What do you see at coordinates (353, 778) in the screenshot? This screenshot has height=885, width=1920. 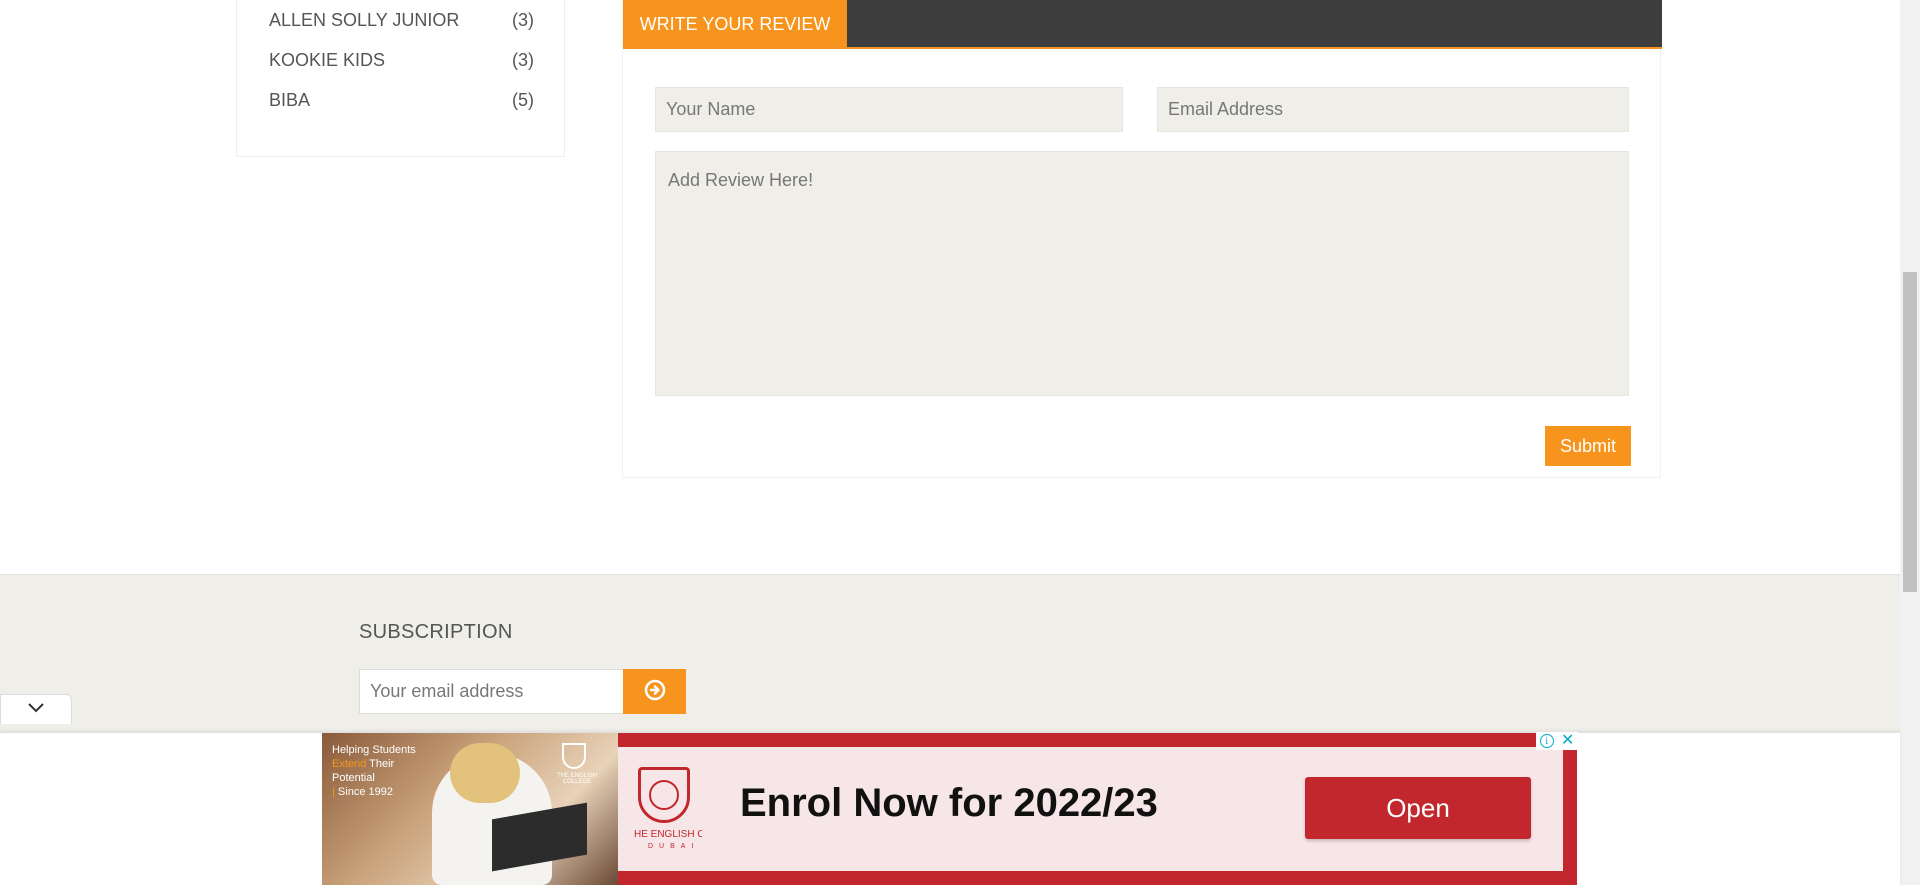 I see `ad-tagline-line3: Potential` at bounding box center [353, 778].